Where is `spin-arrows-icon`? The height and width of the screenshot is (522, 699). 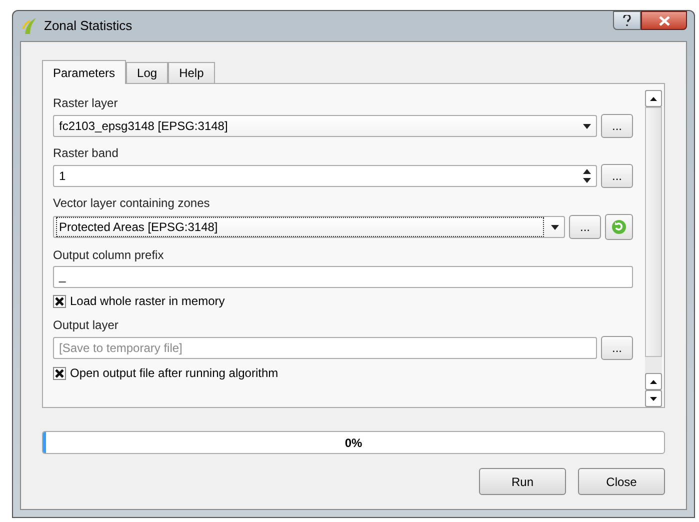 spin-arrows-icon is located at coordinates (587, 176).